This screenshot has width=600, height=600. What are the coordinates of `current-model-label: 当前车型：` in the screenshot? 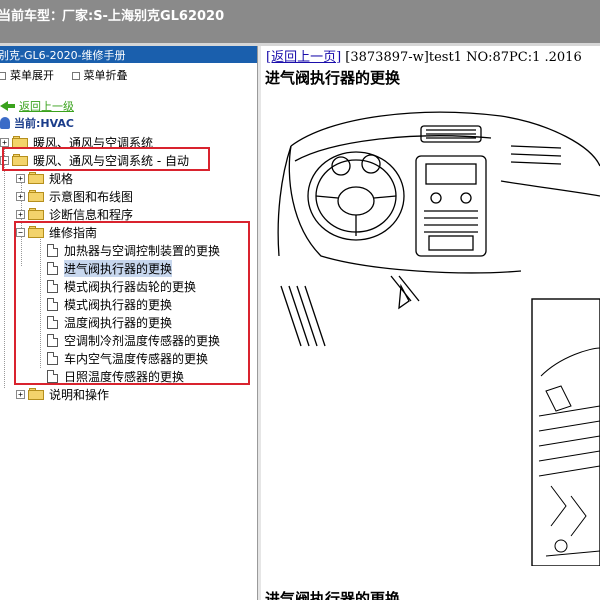 It's located at (32, 16).